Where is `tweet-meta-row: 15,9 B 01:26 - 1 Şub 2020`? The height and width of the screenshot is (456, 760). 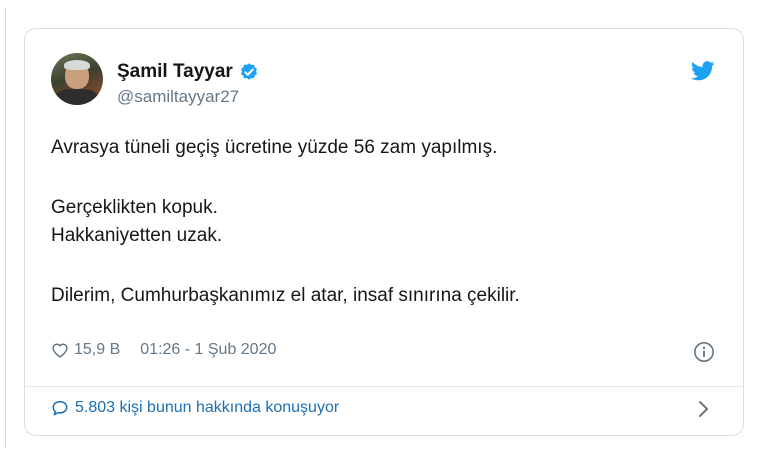 tweet-meta-row: 15,9 B 01:26 - 1 Şub 2020 is located at coordinates (163, 350).